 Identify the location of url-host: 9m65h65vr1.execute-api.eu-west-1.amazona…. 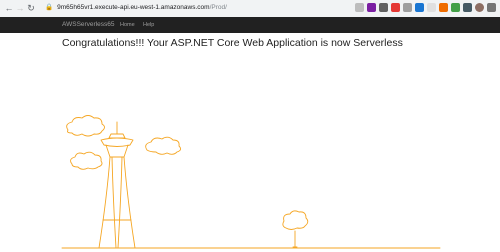
(133, 7).